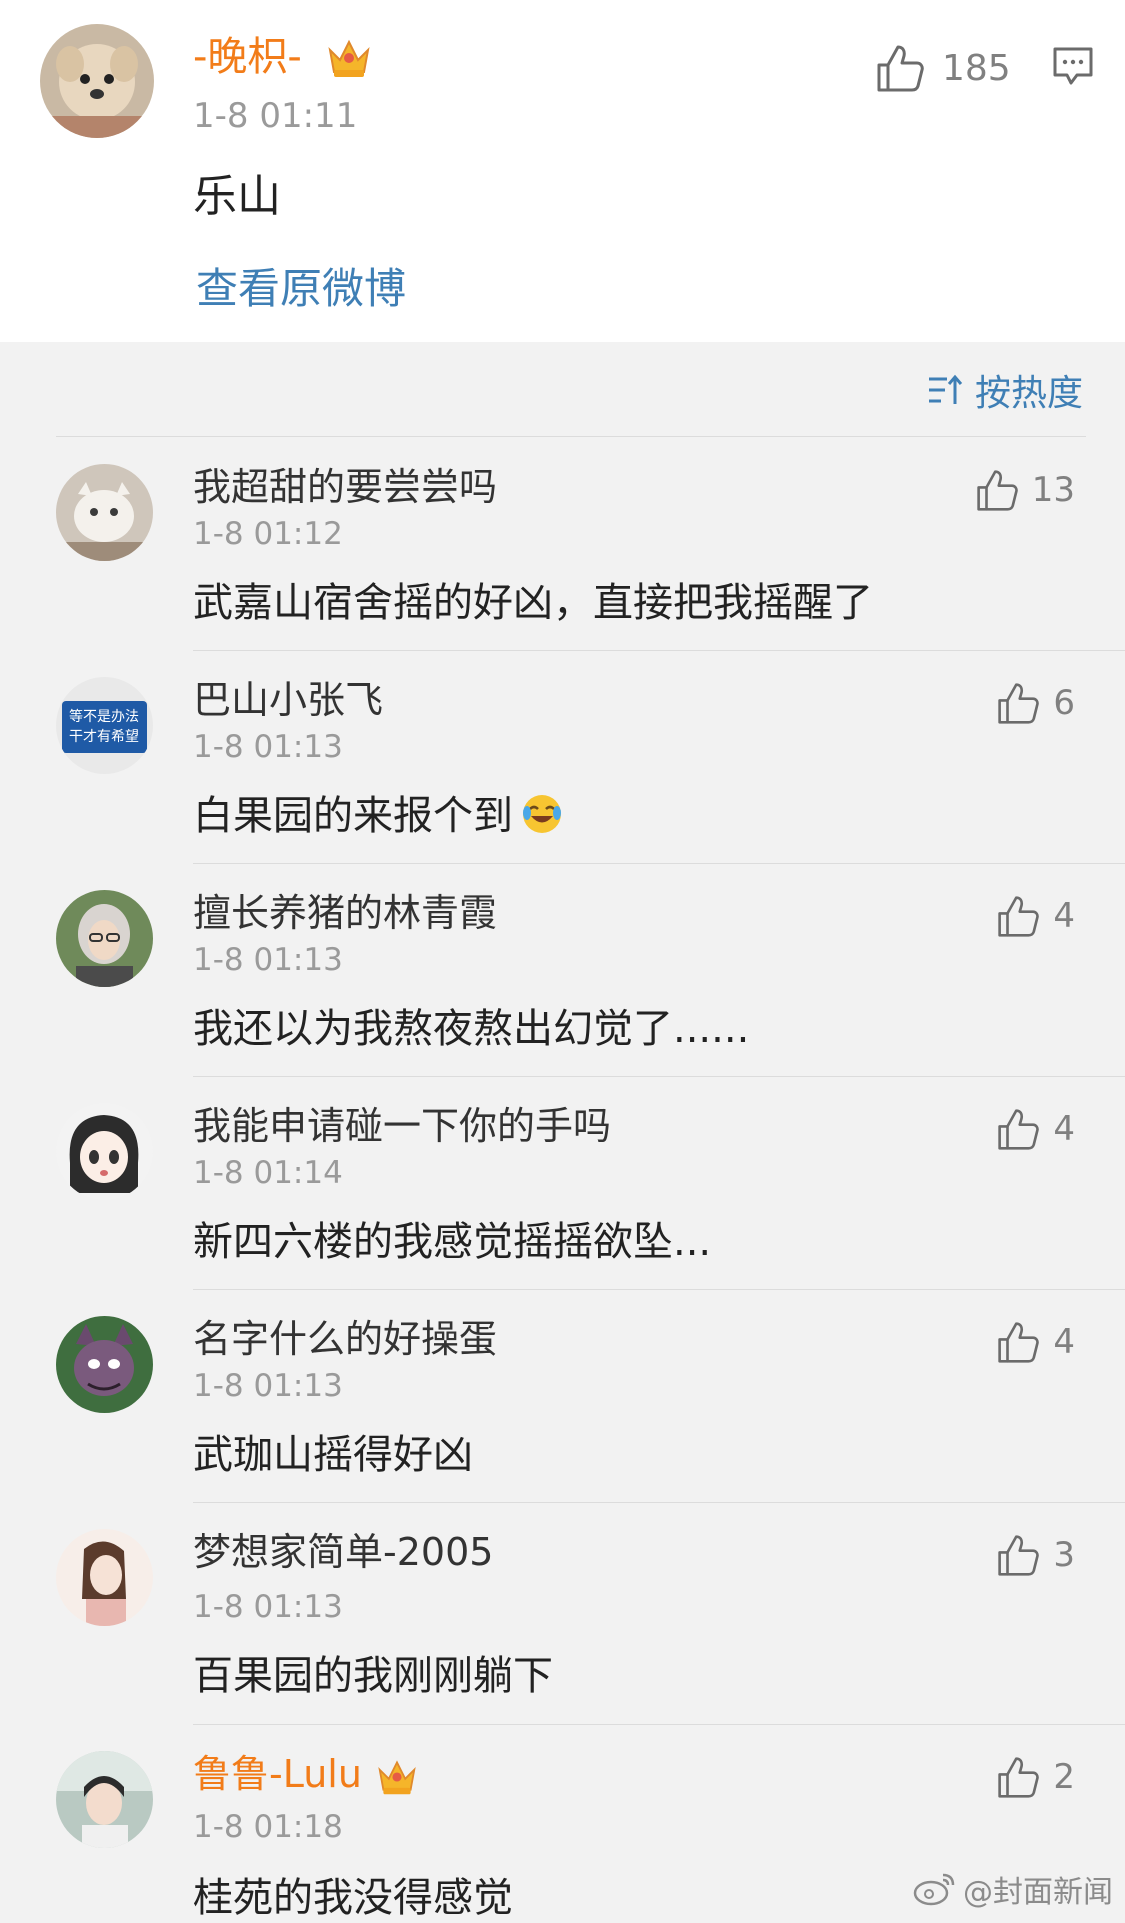 This screenshot has height=1923, width=1125. I want to click on author-avatar, so click(97, 81).